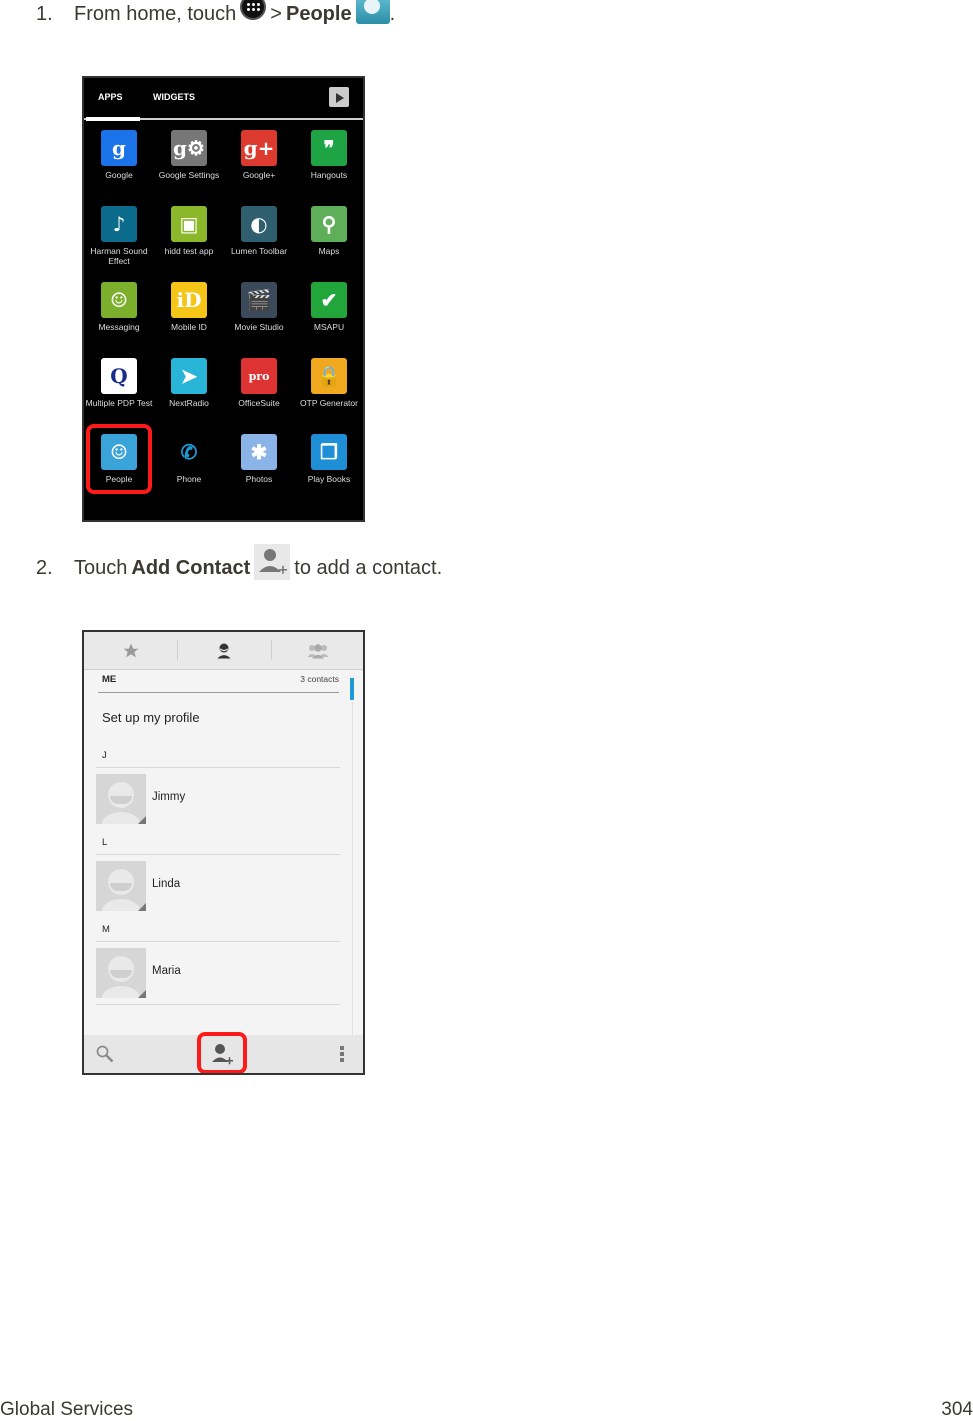 This screenshot has height=1421, width=973. What do you see at coordinates (218, 799) in the screenshot?
I see `contact-row: Jimmy` at bounding box center [218, 799].